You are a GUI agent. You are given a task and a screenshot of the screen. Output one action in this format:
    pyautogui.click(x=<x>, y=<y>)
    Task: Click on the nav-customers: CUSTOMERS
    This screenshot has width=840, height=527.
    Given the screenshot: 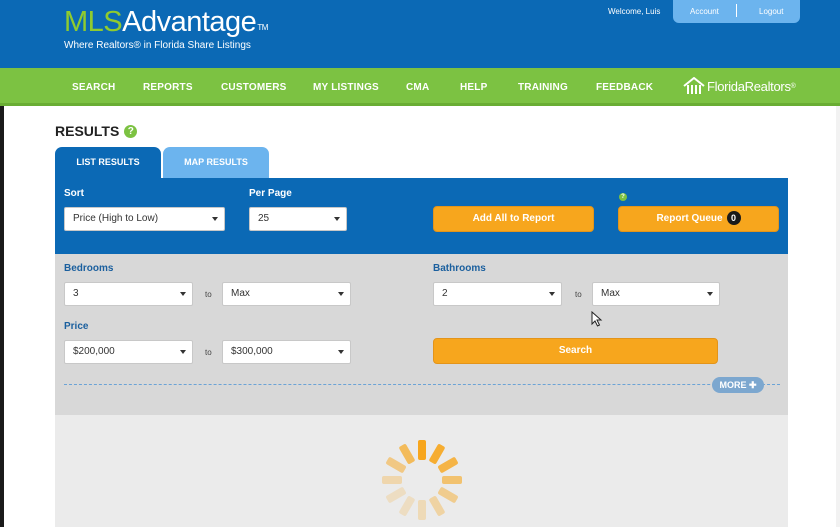 What is the action you would take?
    pyautogui.click(x=254, y=87)
    